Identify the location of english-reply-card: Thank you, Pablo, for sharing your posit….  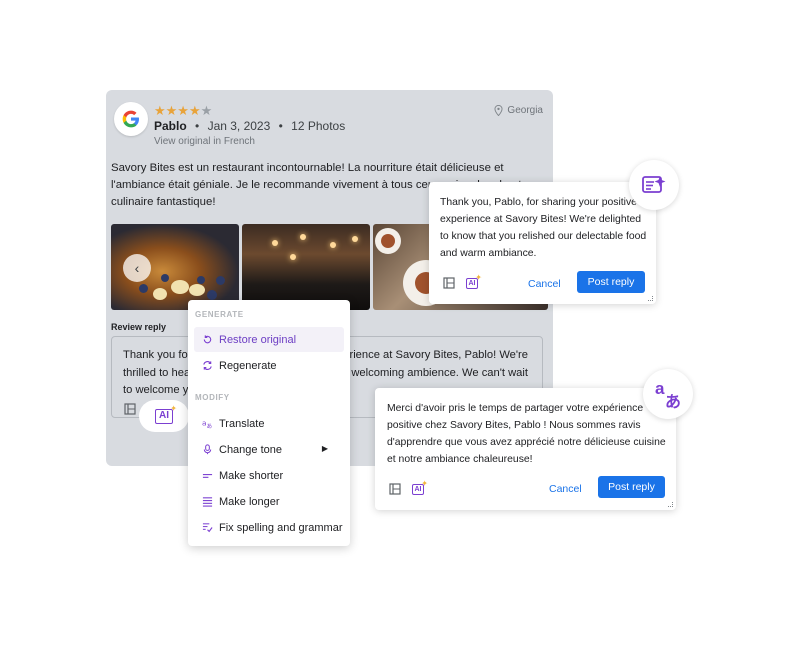
(542, 243).